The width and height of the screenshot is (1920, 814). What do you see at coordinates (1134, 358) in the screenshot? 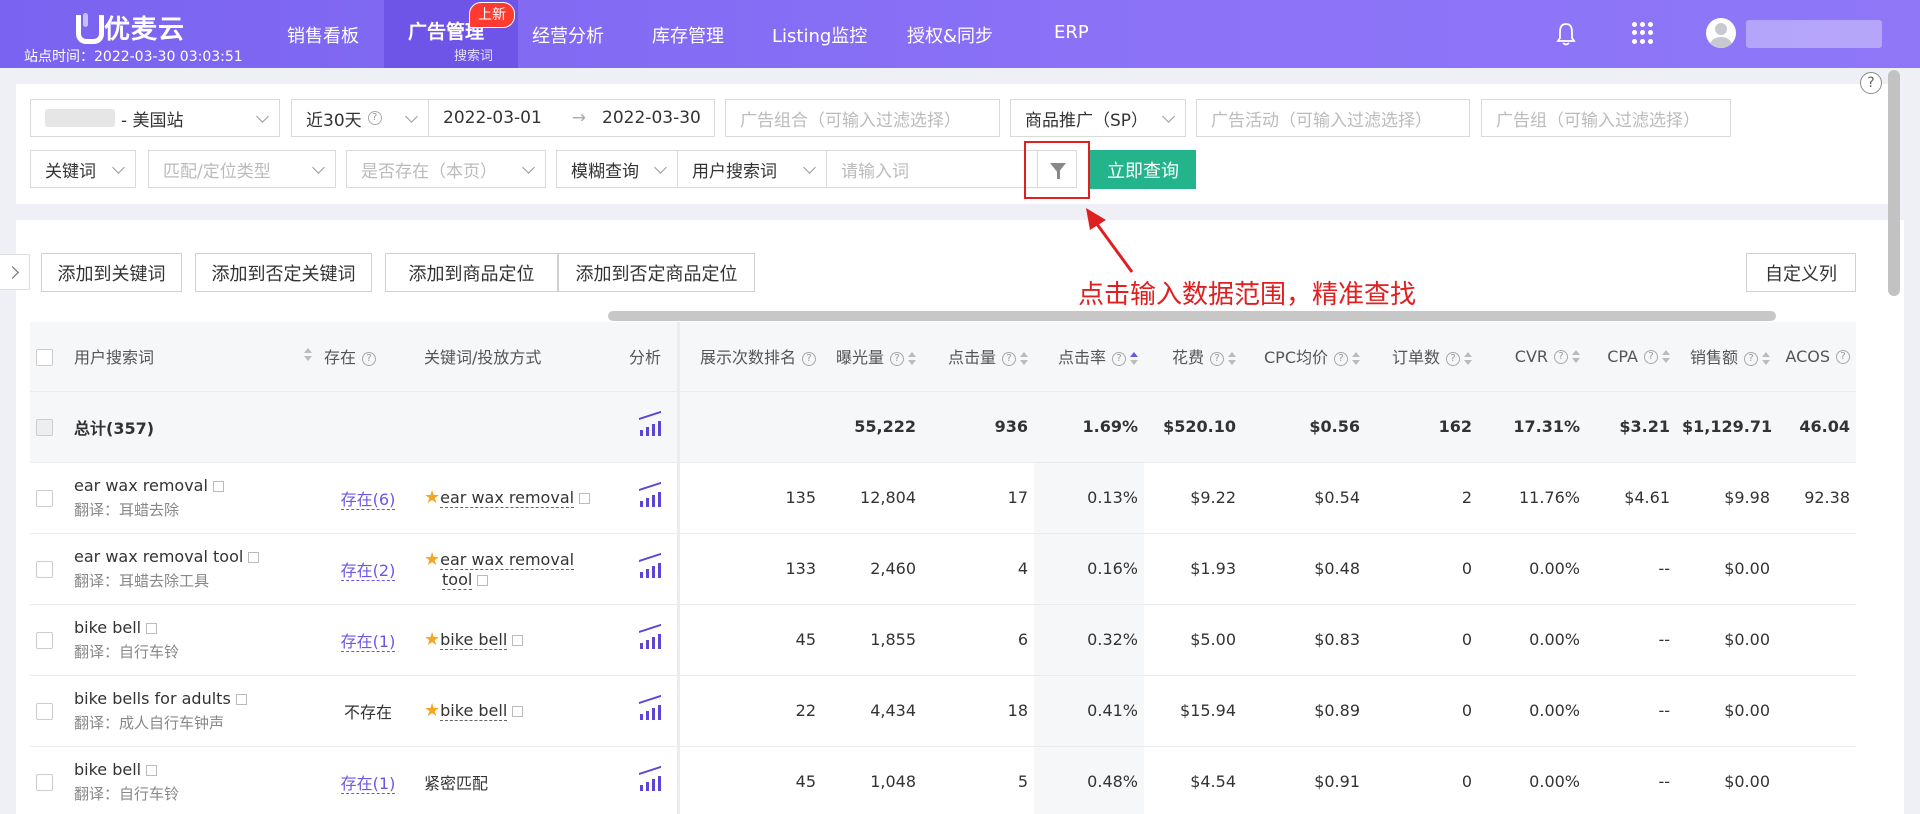
I see `sort-asc-icon` at bounding box center [1134, 358].